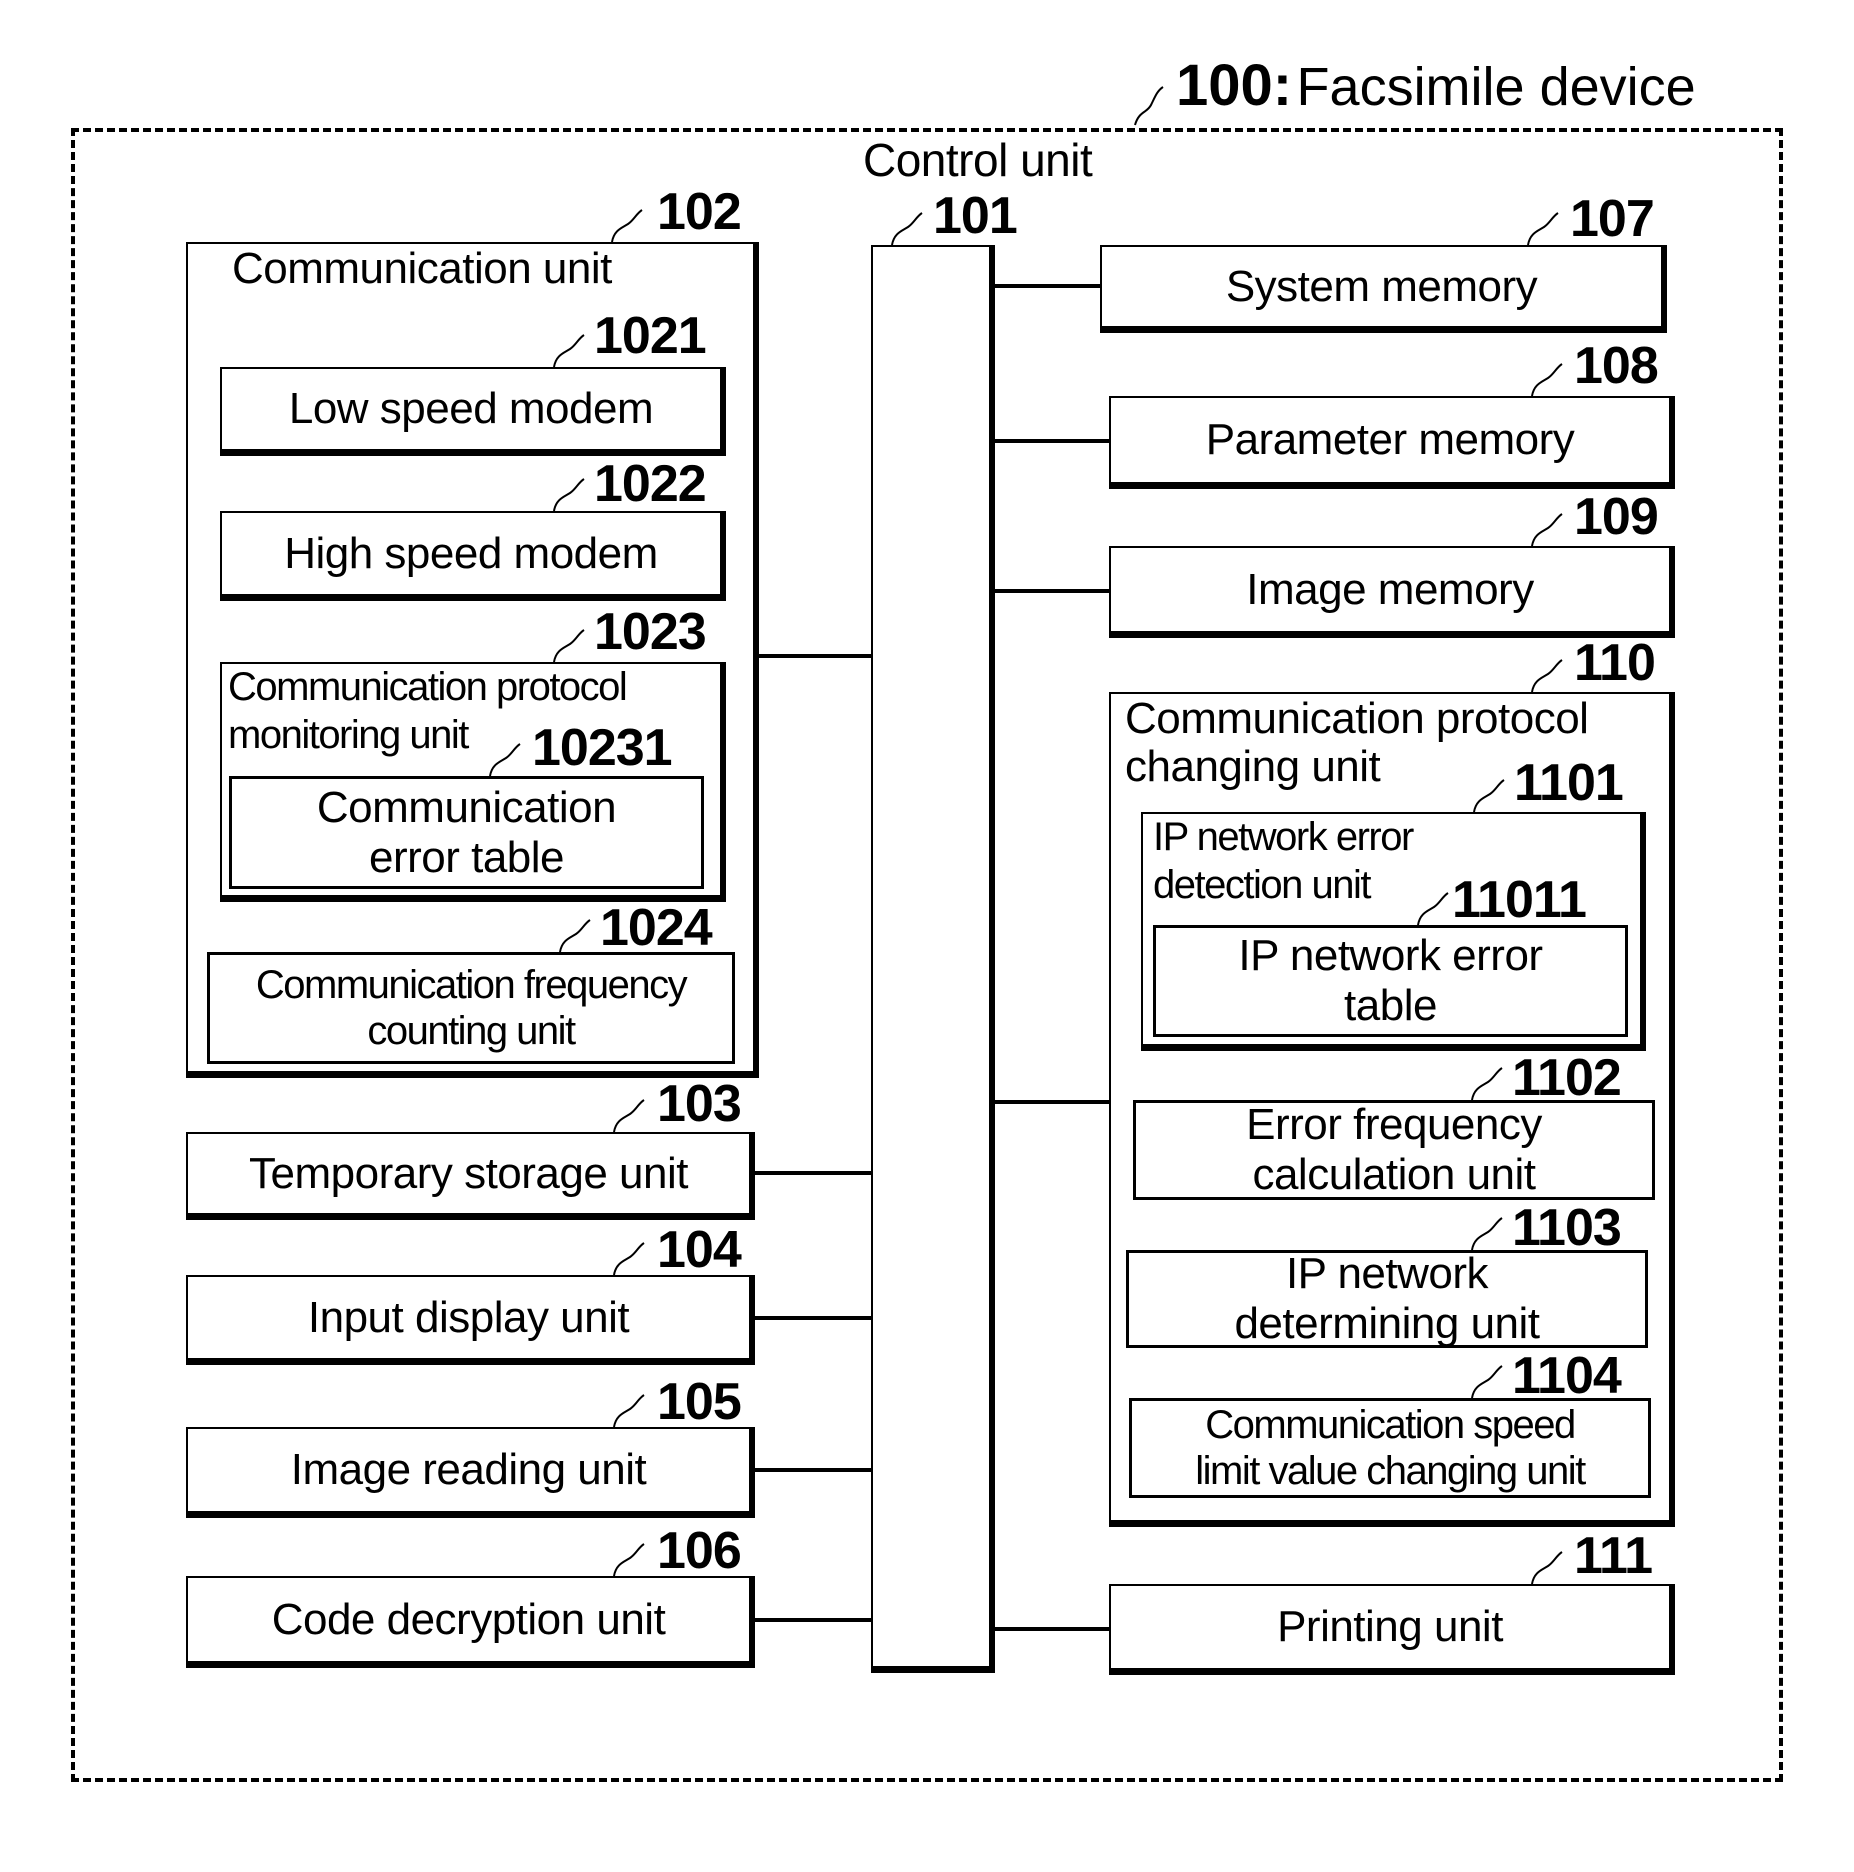 The height and width of the screenshot is (1872, 1854). What do you see at coordinates (1616, 517) in the screenshot?
I see `image-memory-ref: 109` at bounding box center [1616, 517].